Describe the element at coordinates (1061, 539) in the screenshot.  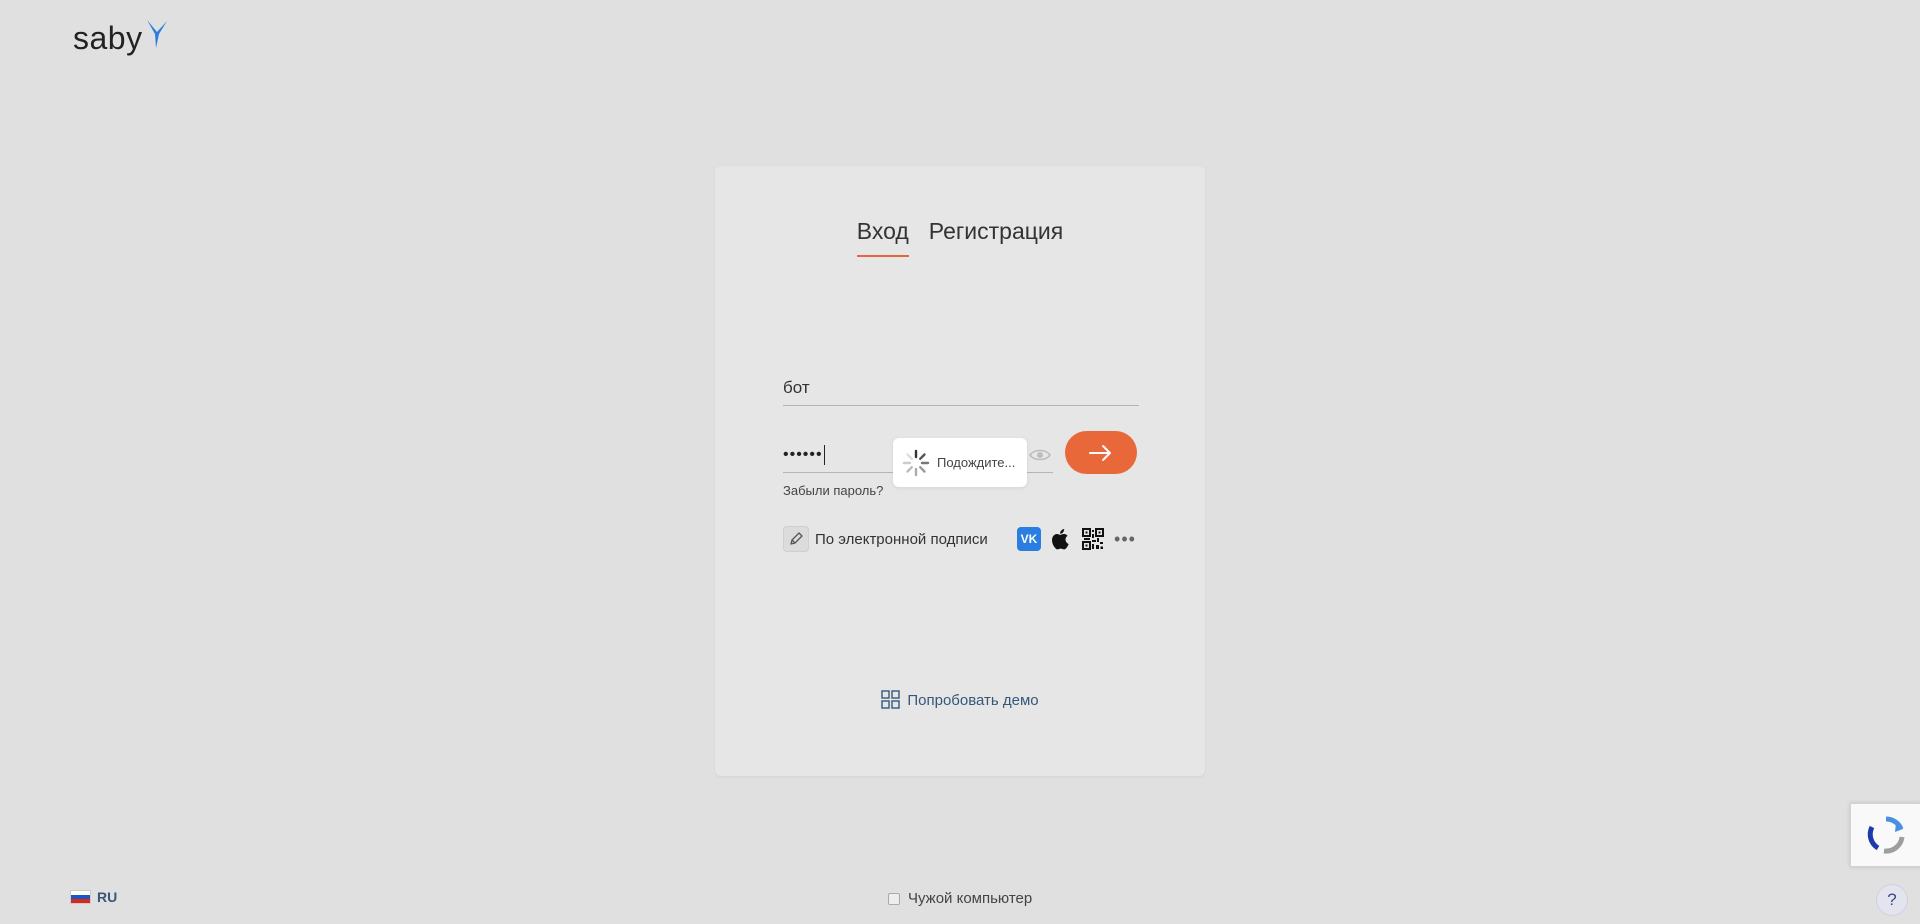
I see `apple-icon` at that location.